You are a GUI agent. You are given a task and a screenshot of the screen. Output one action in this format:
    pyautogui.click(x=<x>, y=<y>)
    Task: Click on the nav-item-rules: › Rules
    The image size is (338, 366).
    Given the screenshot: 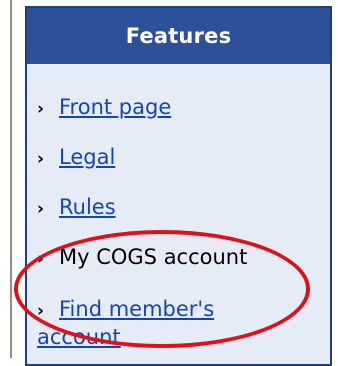 What is the action you would take?
    pyautogui.click(x=76, y=208)
    